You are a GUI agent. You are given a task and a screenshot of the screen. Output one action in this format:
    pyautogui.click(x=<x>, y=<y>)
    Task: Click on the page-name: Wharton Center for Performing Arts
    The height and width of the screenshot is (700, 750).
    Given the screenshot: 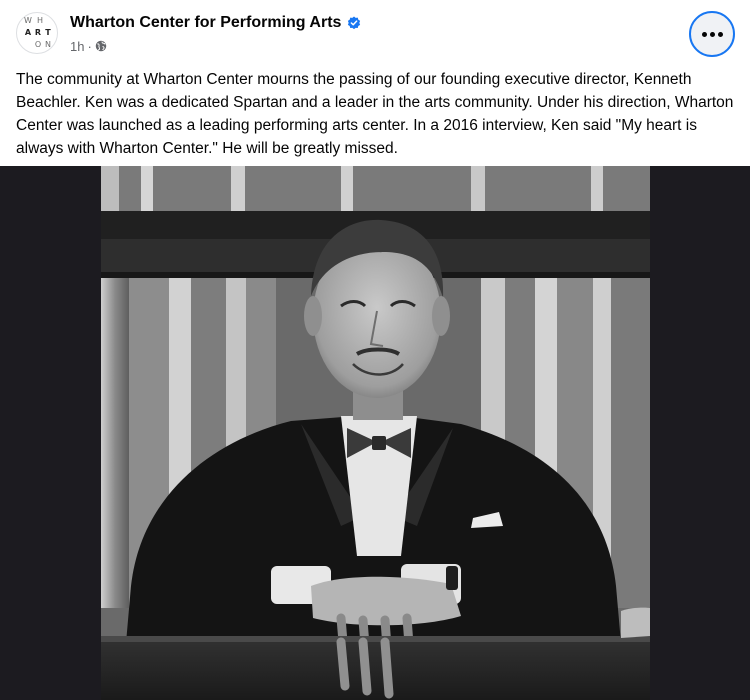 What is the action you would take?
    pyautogui.click(x=205, y=23)
    